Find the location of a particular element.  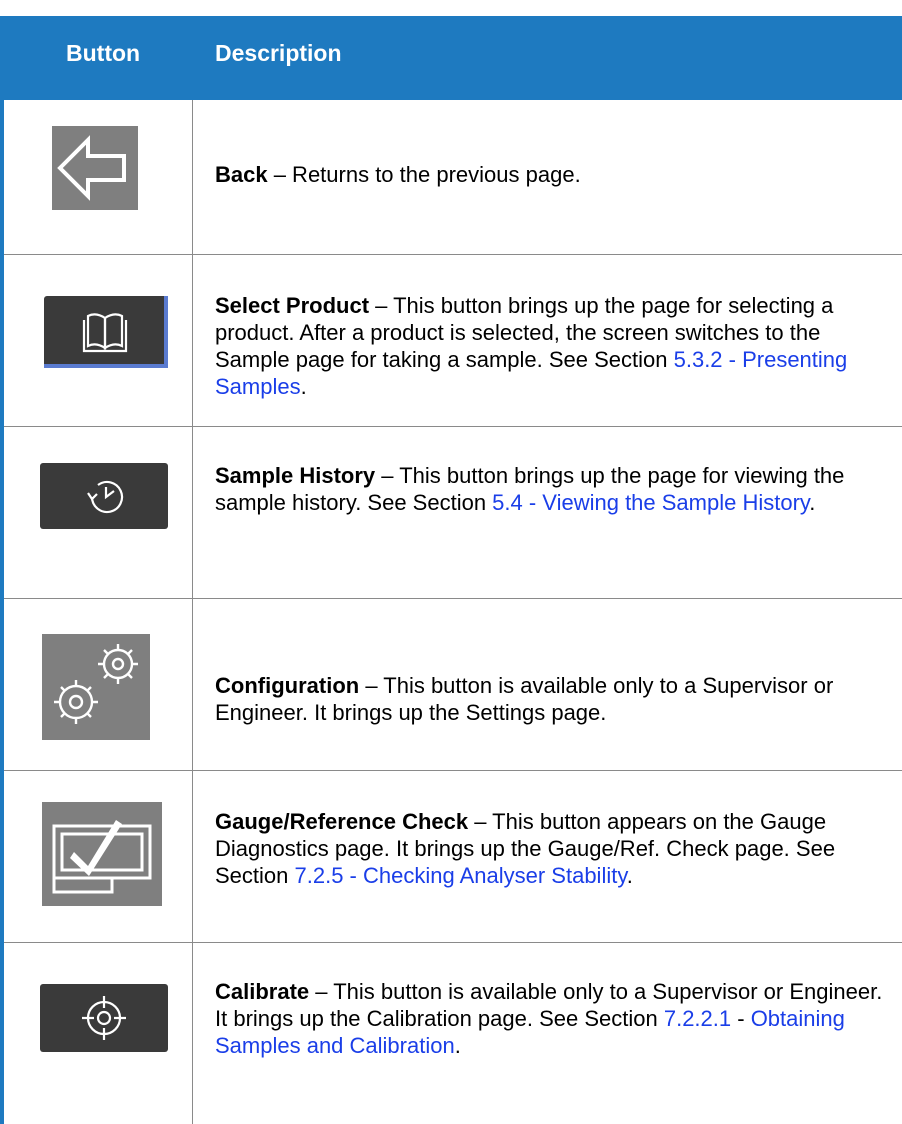

section-link: 7.2.5 - Checking Analyser Stability is located at coordinates (461, 875).